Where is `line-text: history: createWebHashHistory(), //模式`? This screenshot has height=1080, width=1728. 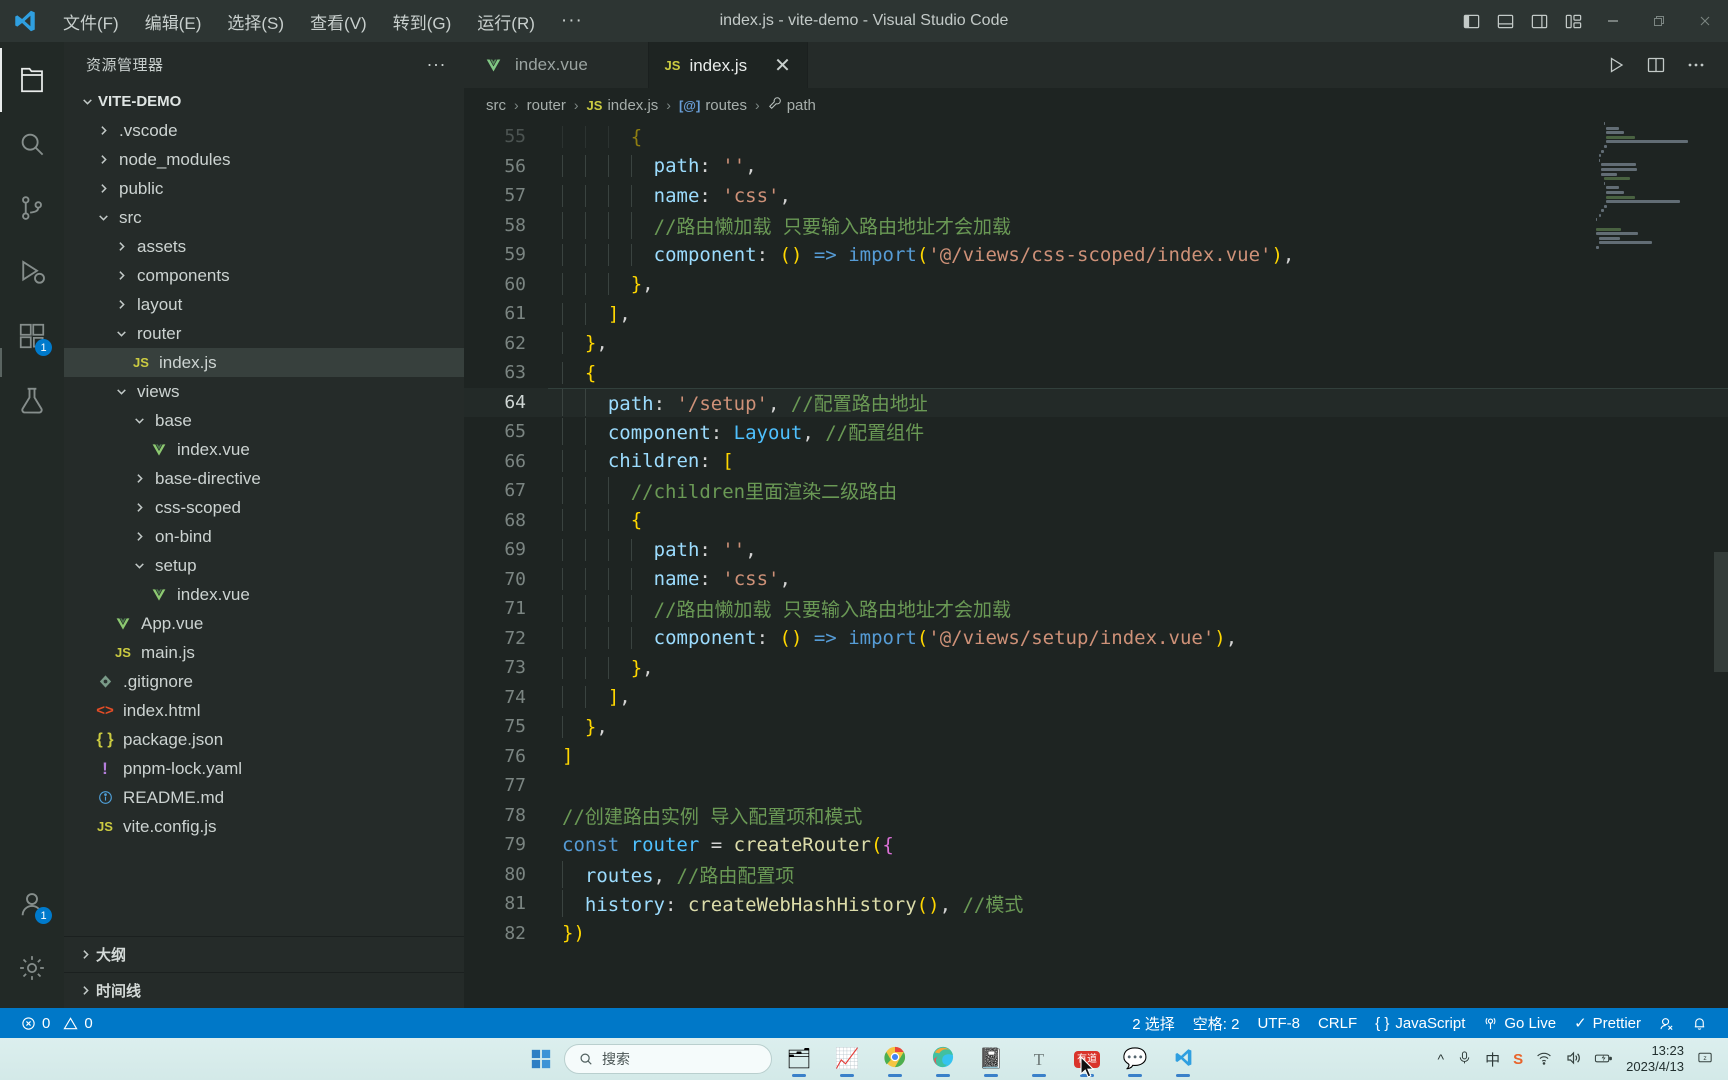 line-text: history: createWebHashHistory(), //模式 is located at coordinates (785, 904).